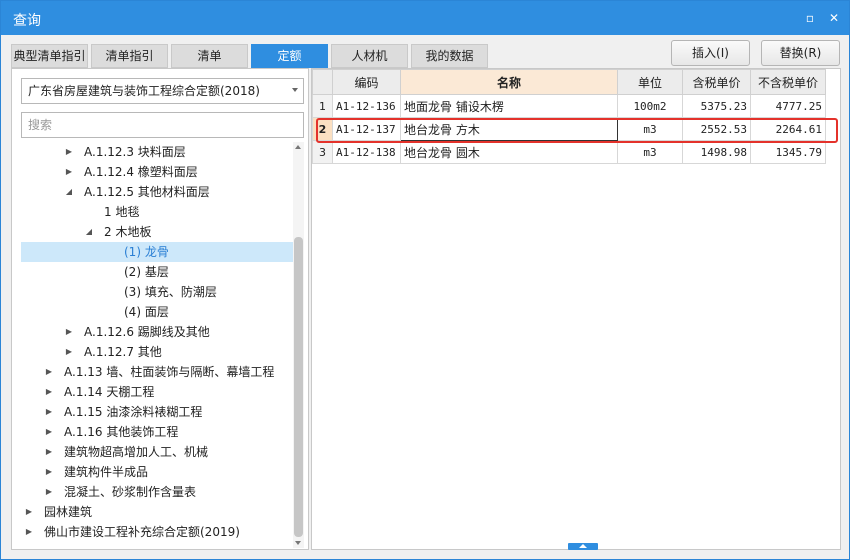 Image resolution: width=850 pixels, height=560 pixels. I want to click on tree-node-label: A.1.12.3 块料面层, so click(135, 152).